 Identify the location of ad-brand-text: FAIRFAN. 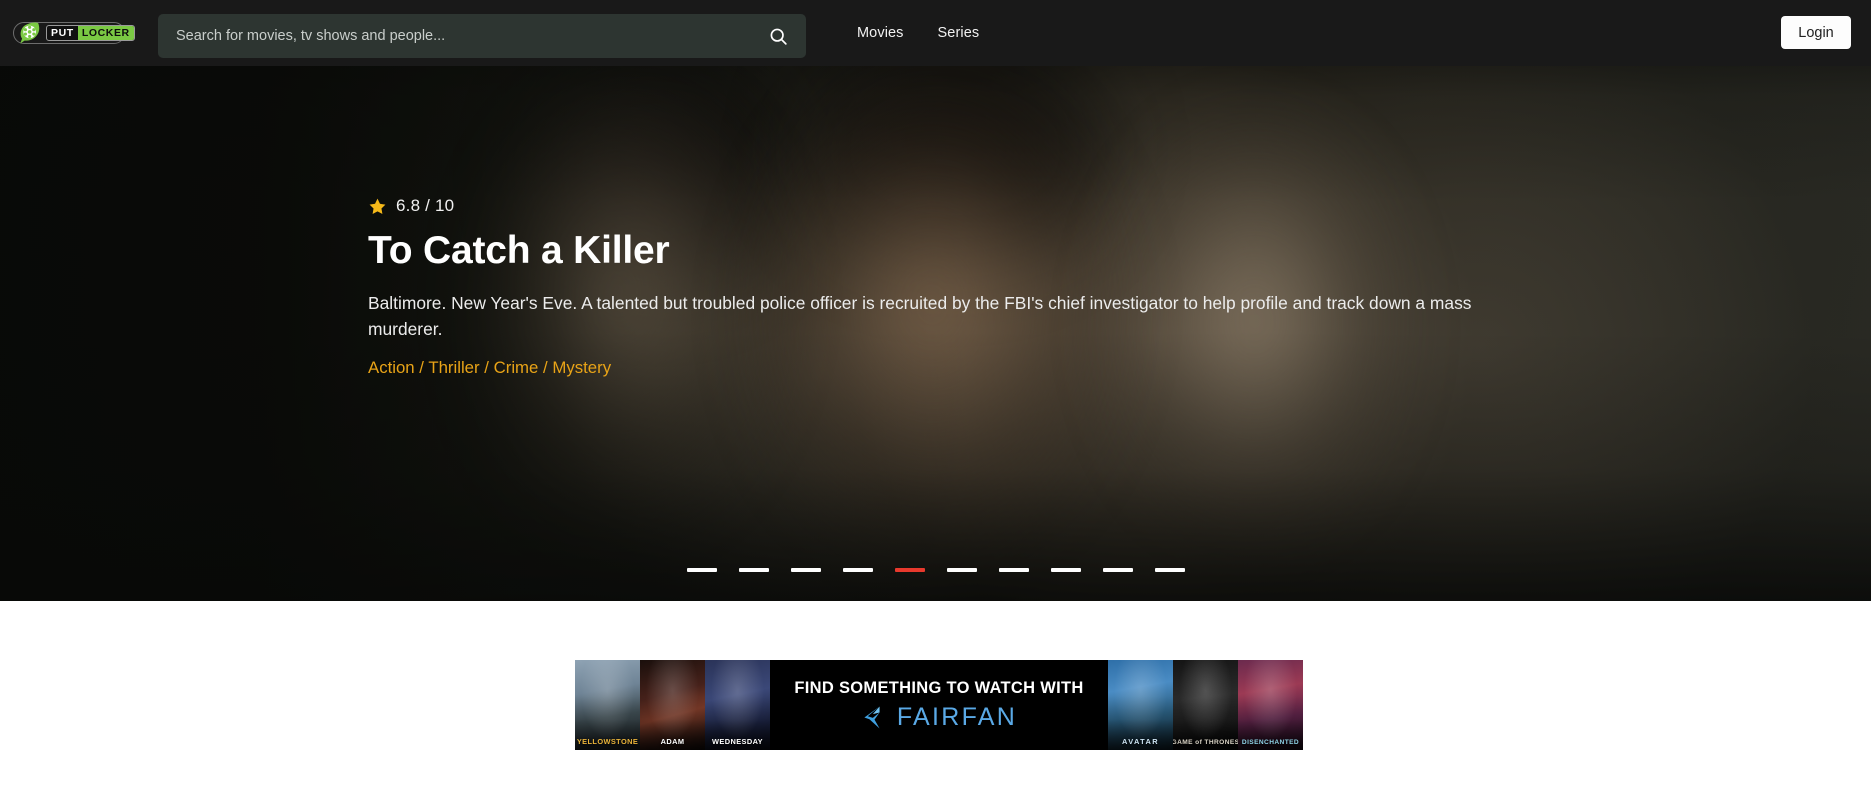
(957, 716).